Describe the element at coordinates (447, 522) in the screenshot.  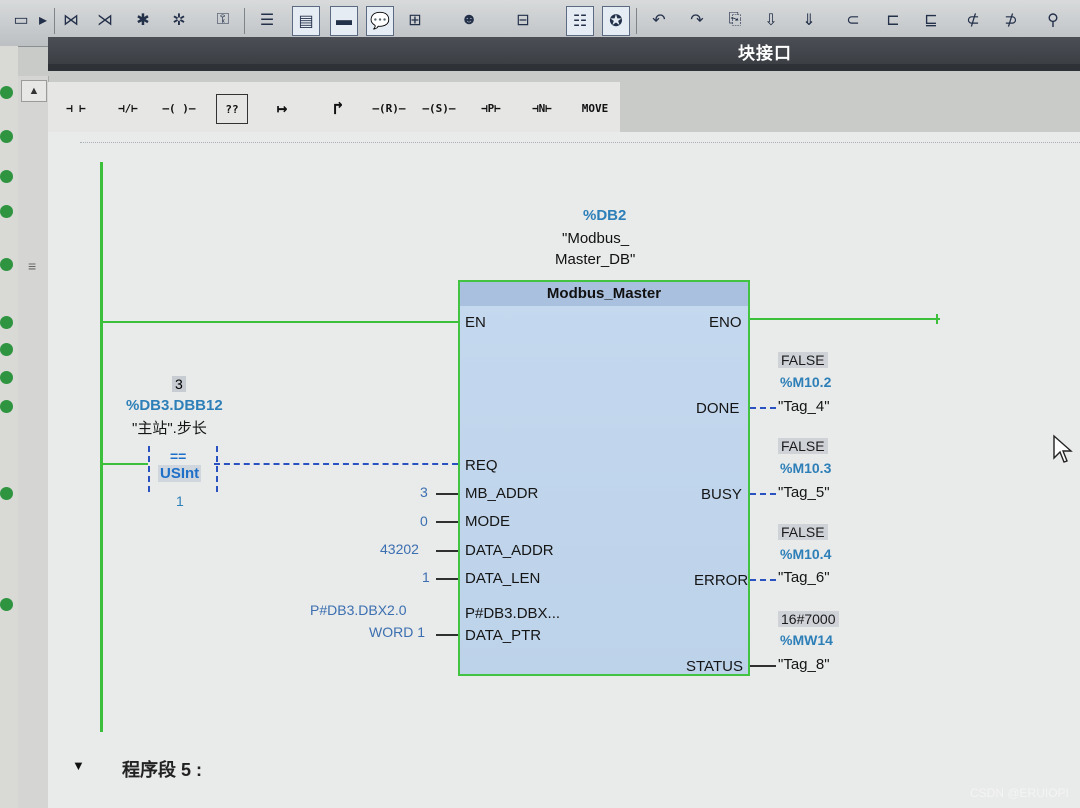
I see `mode-wire` at that location.